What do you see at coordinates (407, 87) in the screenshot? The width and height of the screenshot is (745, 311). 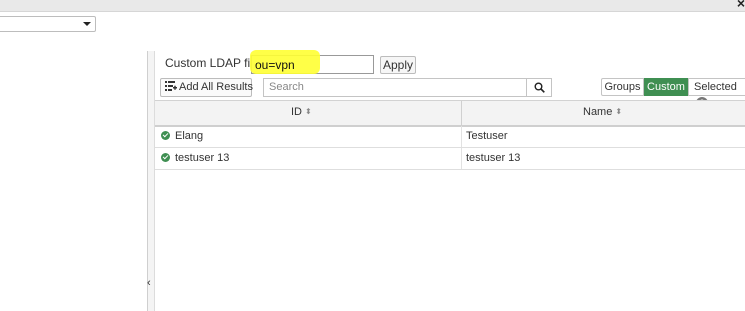 I see `search-input: Search` at bounding box center [407, 87].